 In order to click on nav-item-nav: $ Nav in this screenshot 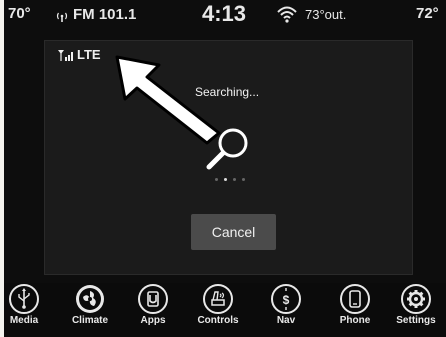, I will do `click(286, 304)`.